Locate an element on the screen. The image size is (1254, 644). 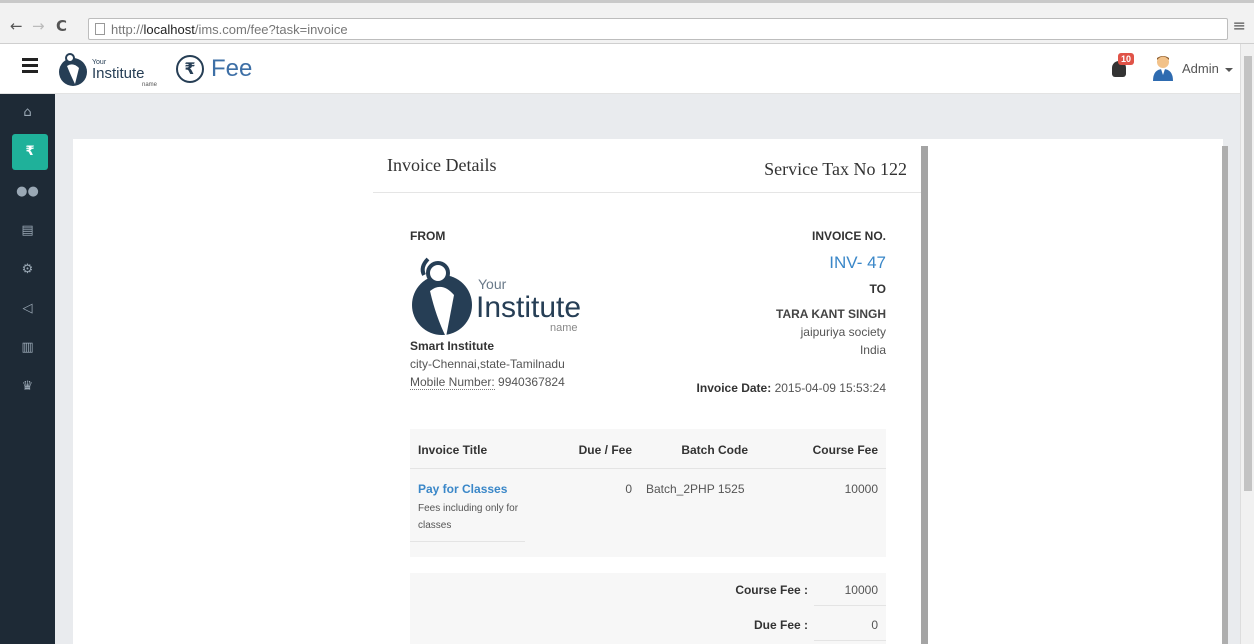
divider is located at coordinates (647, 192).